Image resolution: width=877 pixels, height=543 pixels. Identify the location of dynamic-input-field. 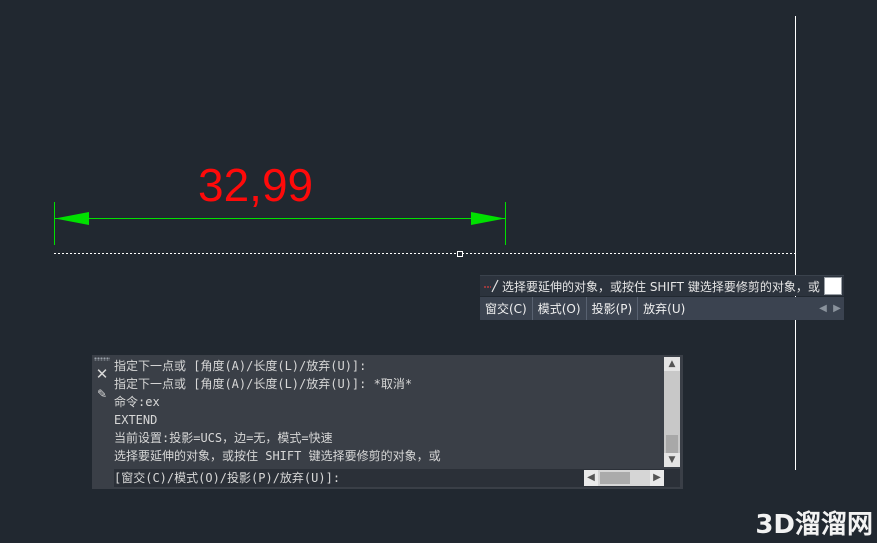
(833, 286).